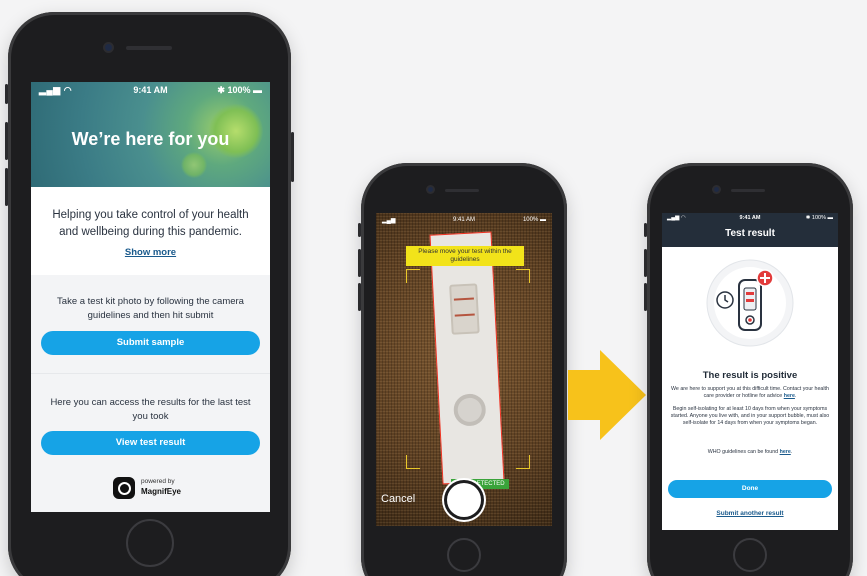 The height and width of the screenshot is (576, 867). I want to click on who-link: here, so click(785, 452).